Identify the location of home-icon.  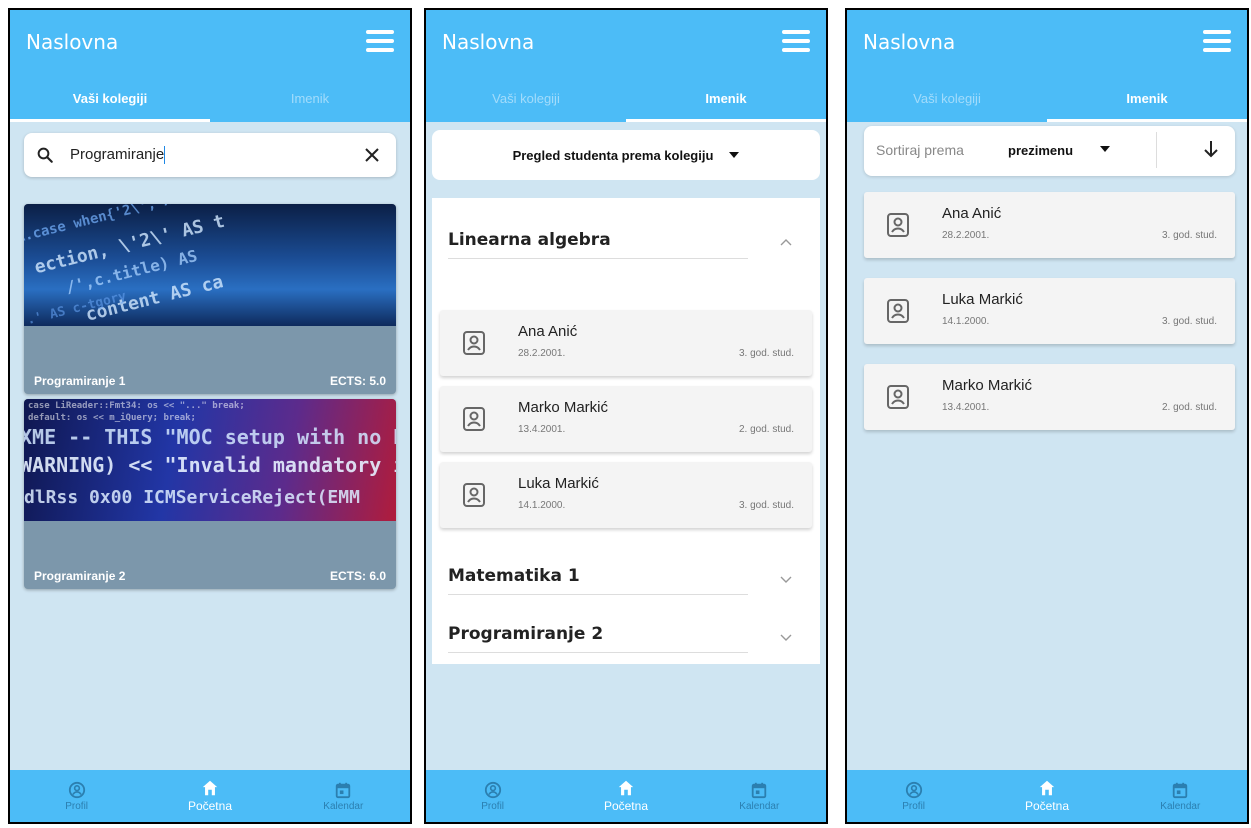
(210, 788).